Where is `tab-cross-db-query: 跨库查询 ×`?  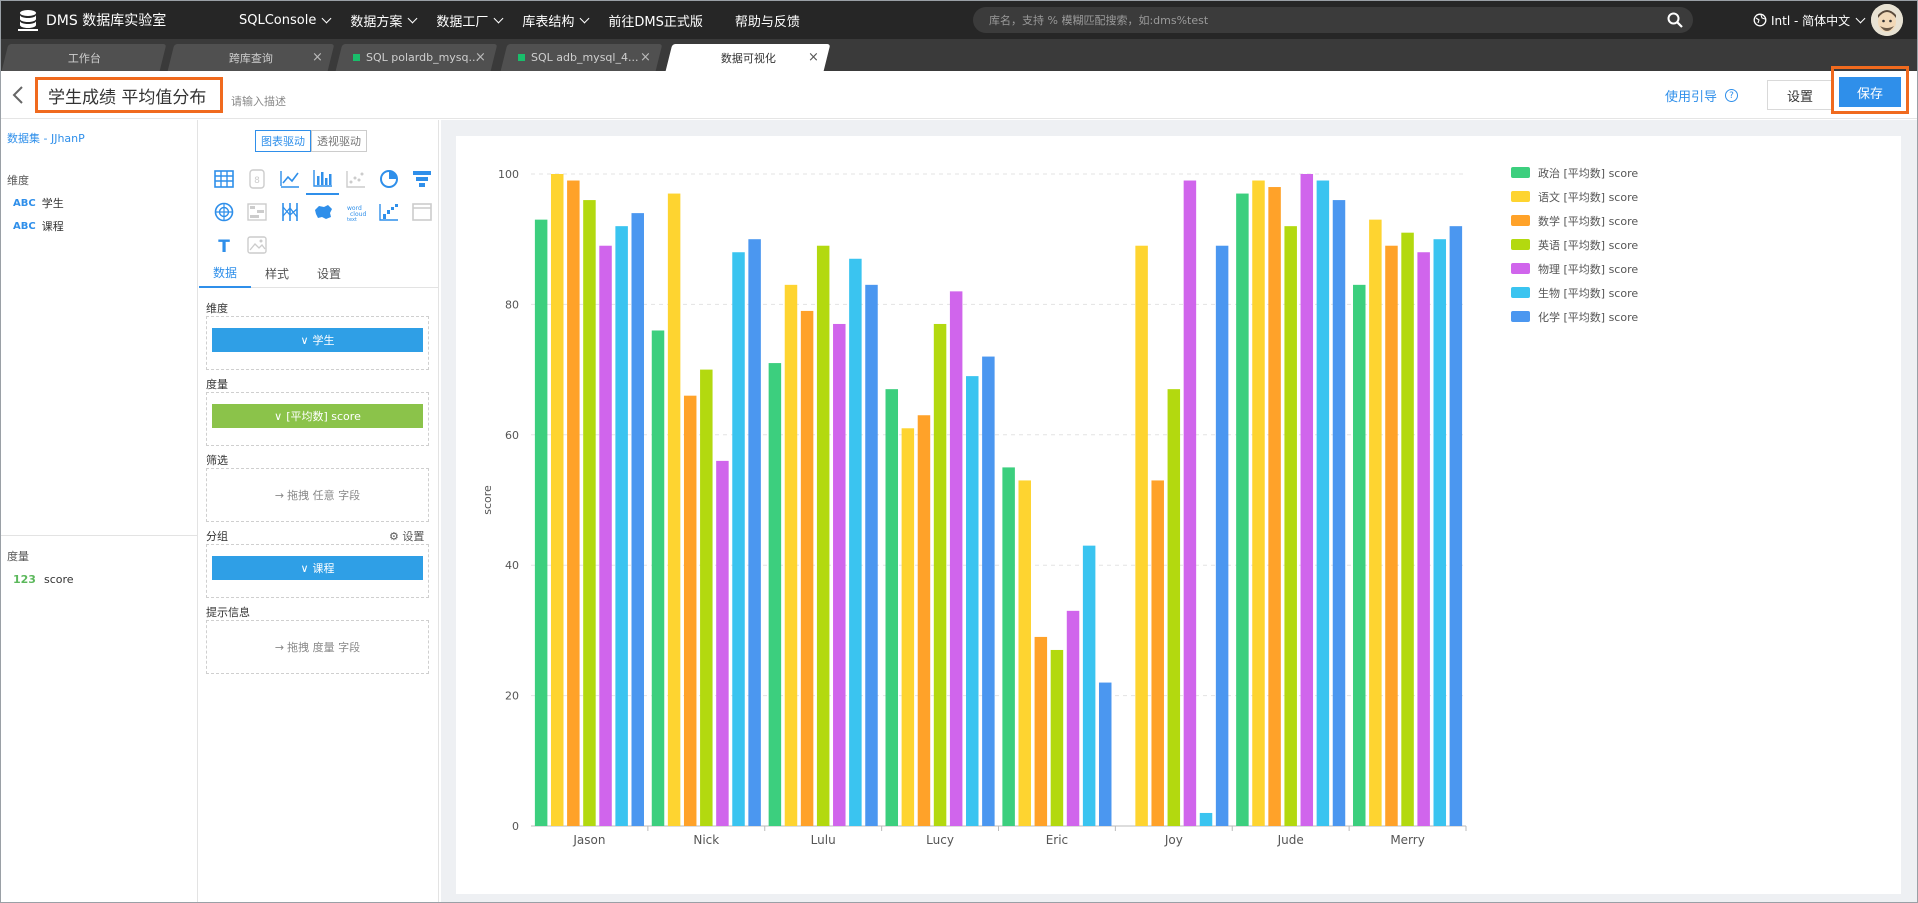
tab-cross-db-query: 跨库查询 × is located at coordinates (251, 57).